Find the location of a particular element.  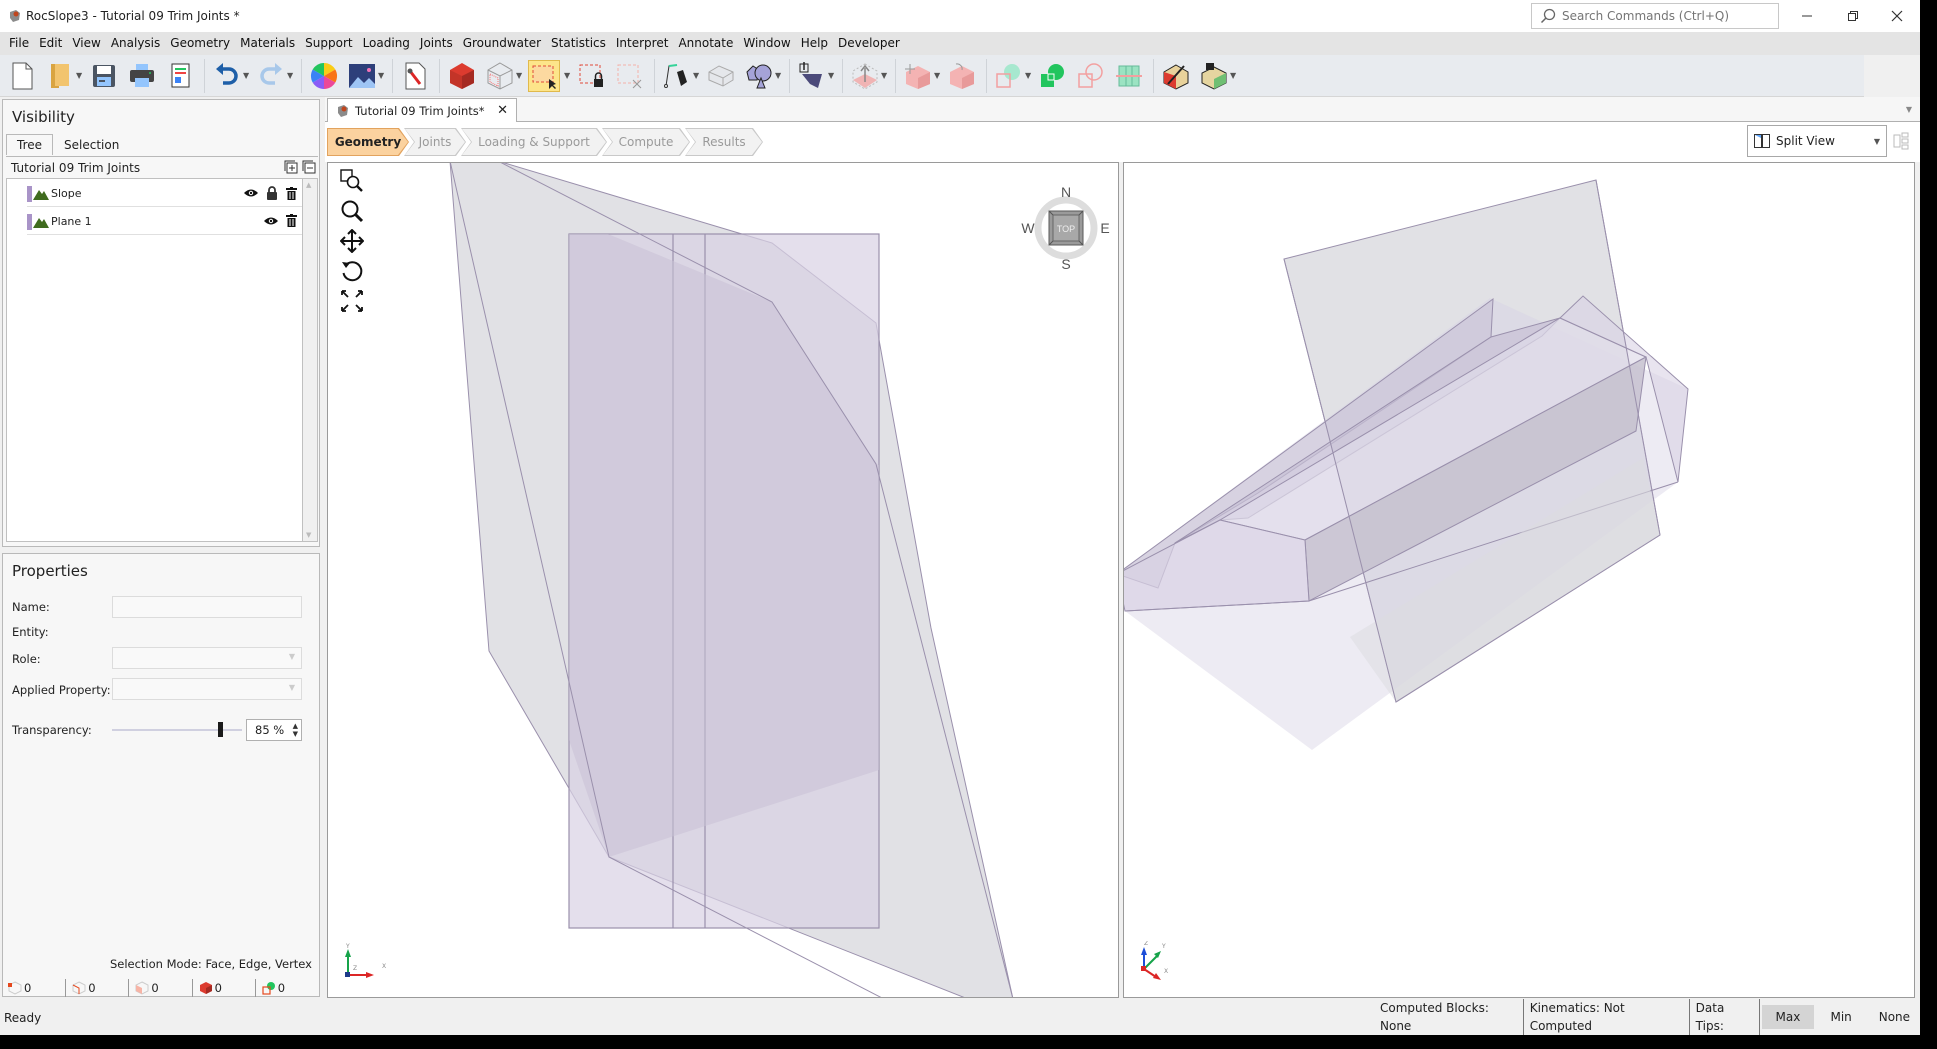

project-settings-button is located at coordinates (415, 76).